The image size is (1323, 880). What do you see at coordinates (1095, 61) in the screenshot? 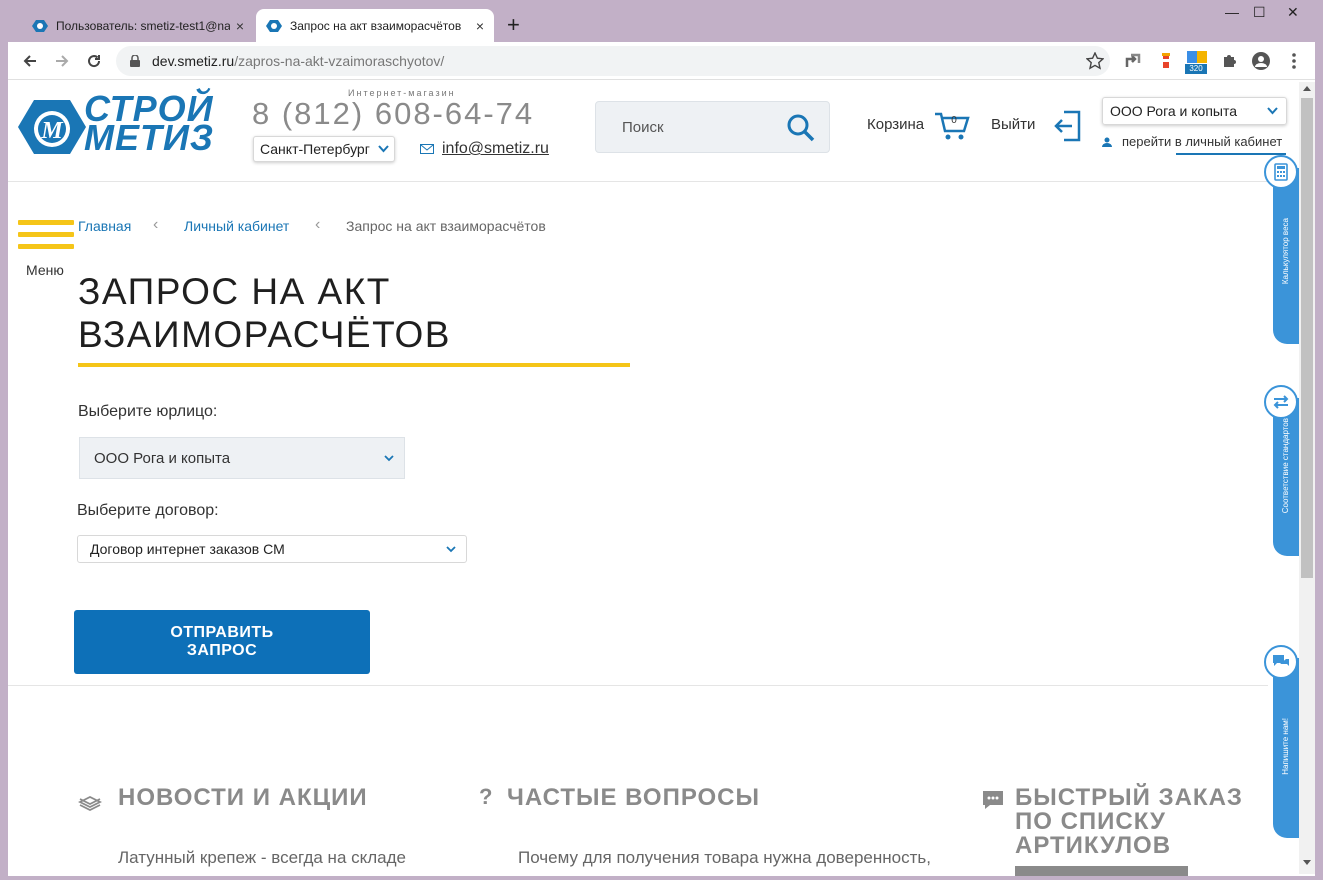
I see `bookmark-star-icon` at bounding box center [1095, 61].